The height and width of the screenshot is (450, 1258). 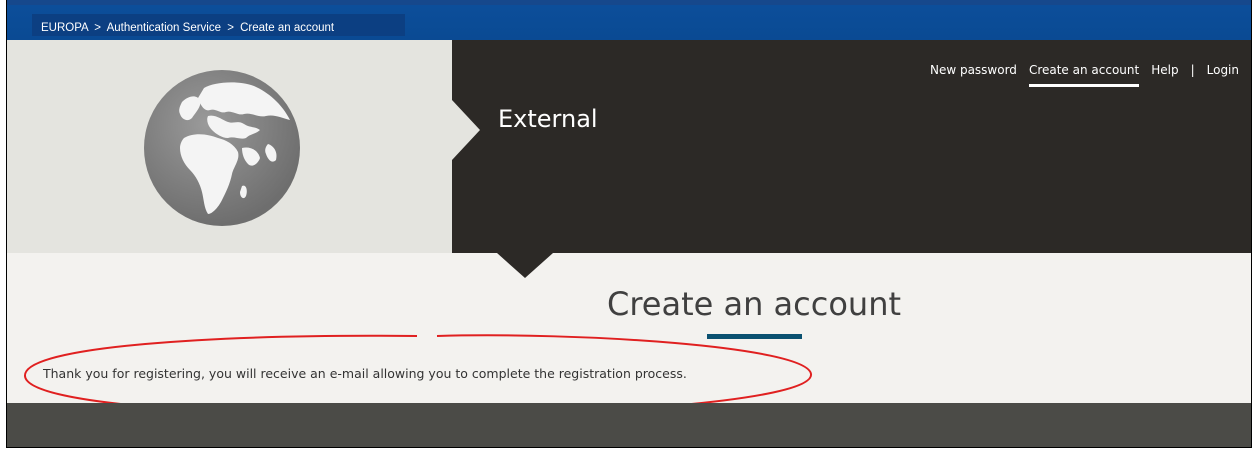 I want to click on page-title: Create an account, so click(x=754, y=304).